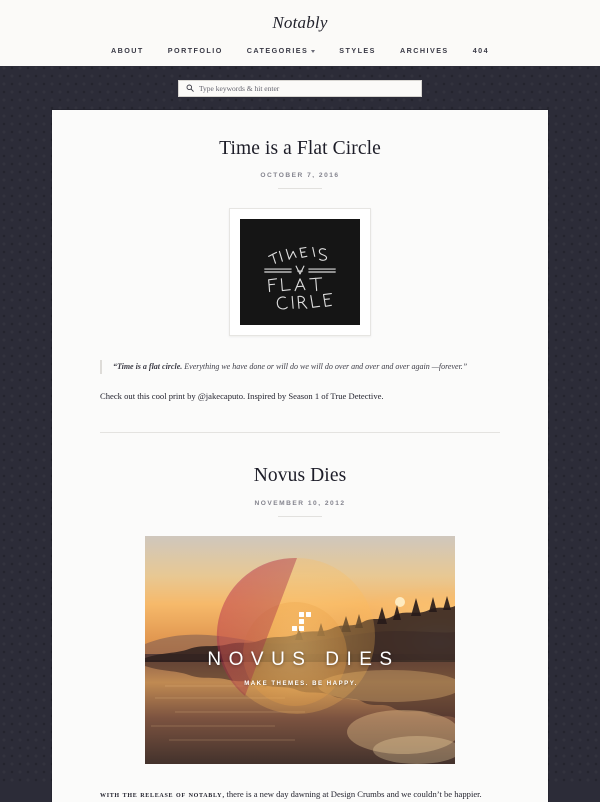  What do you see at coordinates (300, 149) in the screenshot?
I see `post-title: Time is a Flat Circle` at bounding box center [300, 149].